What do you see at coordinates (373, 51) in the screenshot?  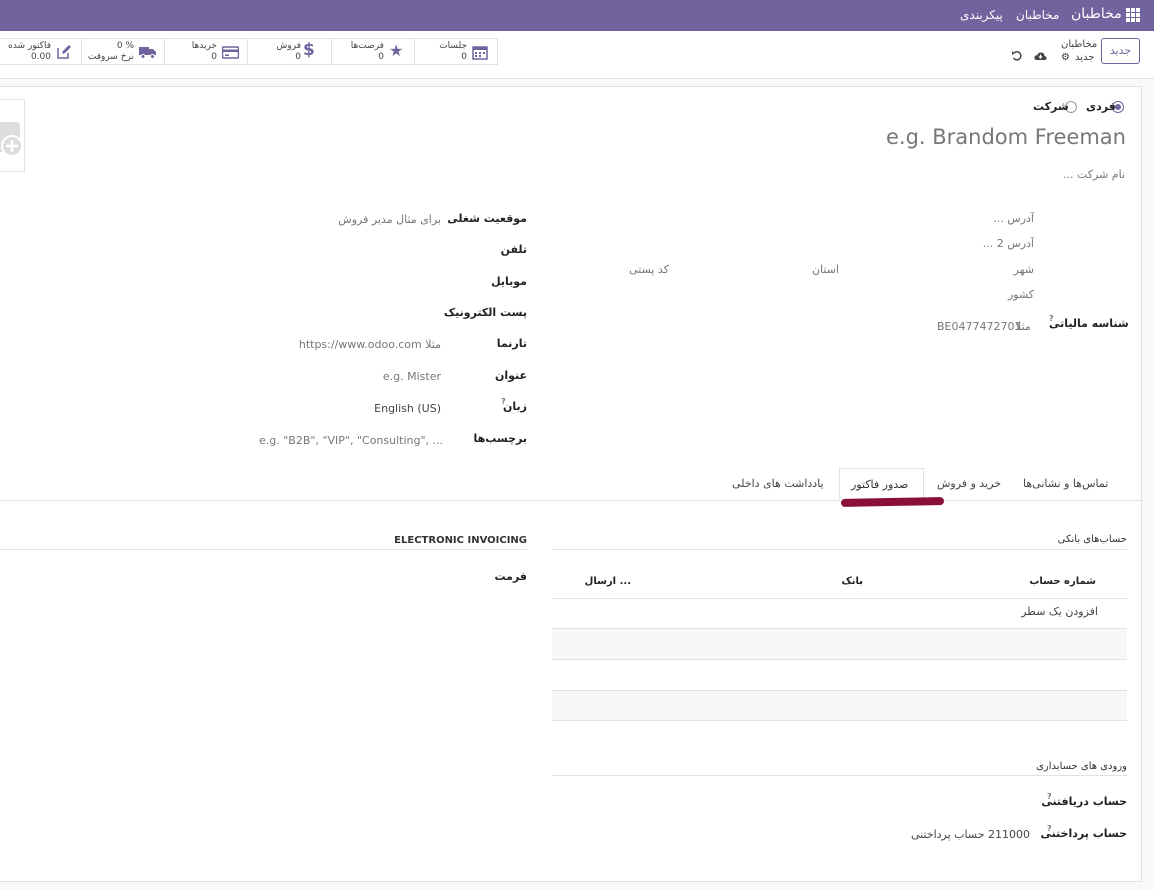 I see `stat-button-opportunities: فرصت‌ها 0 ★` at bounding box center [373, 51].